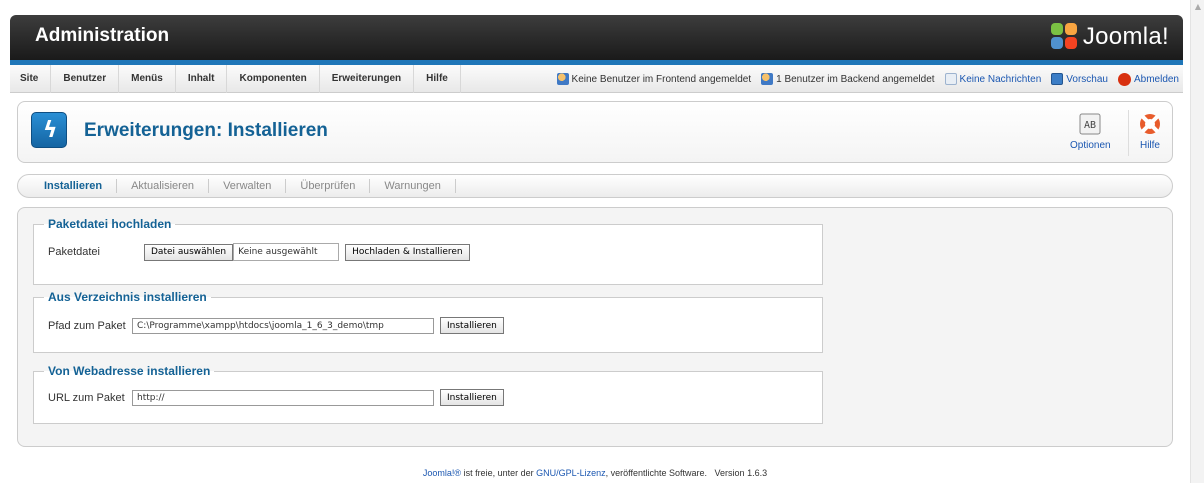 The image size is (1204, 483). What do you see at coordinates (472, 325) in the screenshot?
I see `directory-install-button: Installieren` at bounding box center [472, 325].